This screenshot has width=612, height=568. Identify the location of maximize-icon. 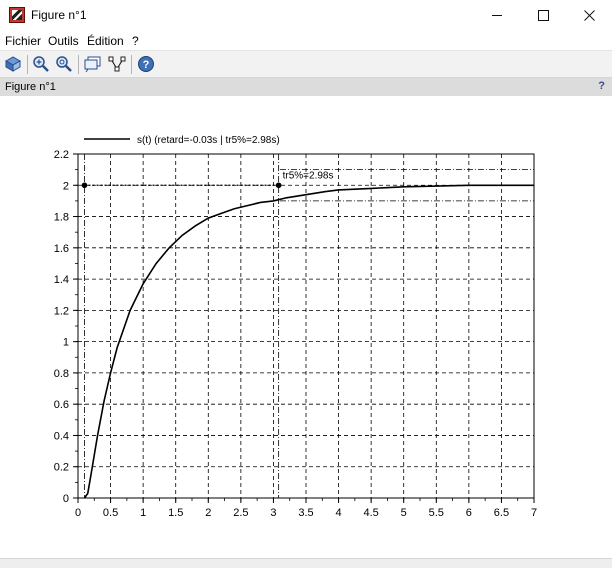
(543, 15).